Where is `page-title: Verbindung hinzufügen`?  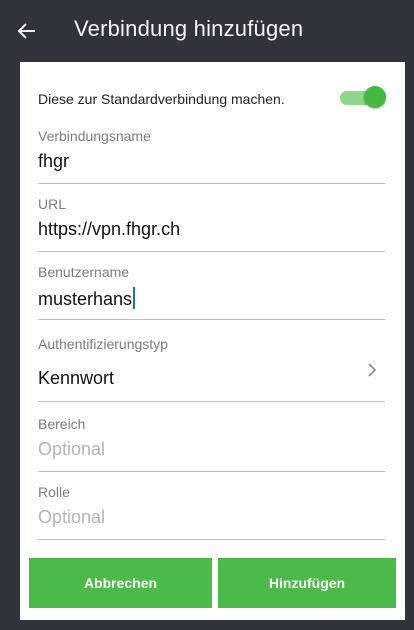 page-title: Verbindung hinzufügen is located at coordinates (189, 28).